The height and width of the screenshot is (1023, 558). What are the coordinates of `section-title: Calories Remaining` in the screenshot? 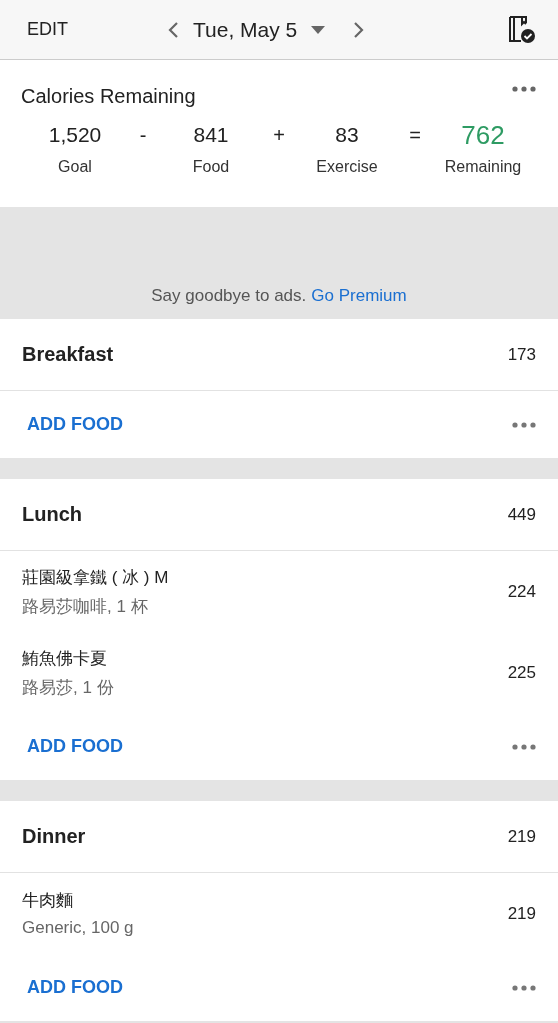 It's located at (108, 96).